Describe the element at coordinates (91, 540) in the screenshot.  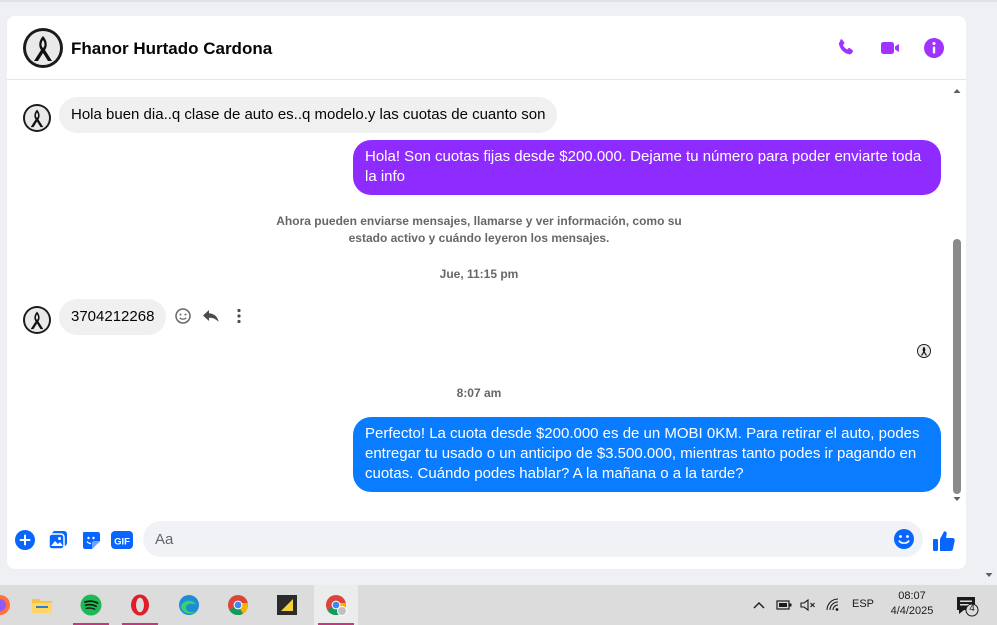
I see `sticker-icon` at that location.